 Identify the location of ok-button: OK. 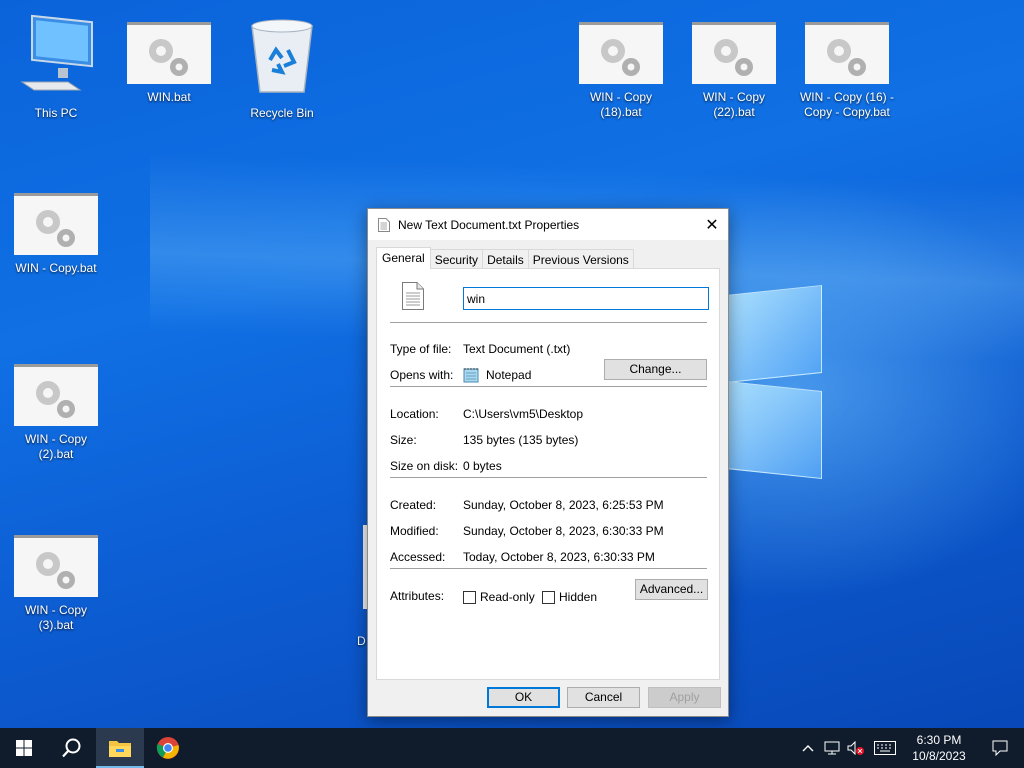
(523, 697).